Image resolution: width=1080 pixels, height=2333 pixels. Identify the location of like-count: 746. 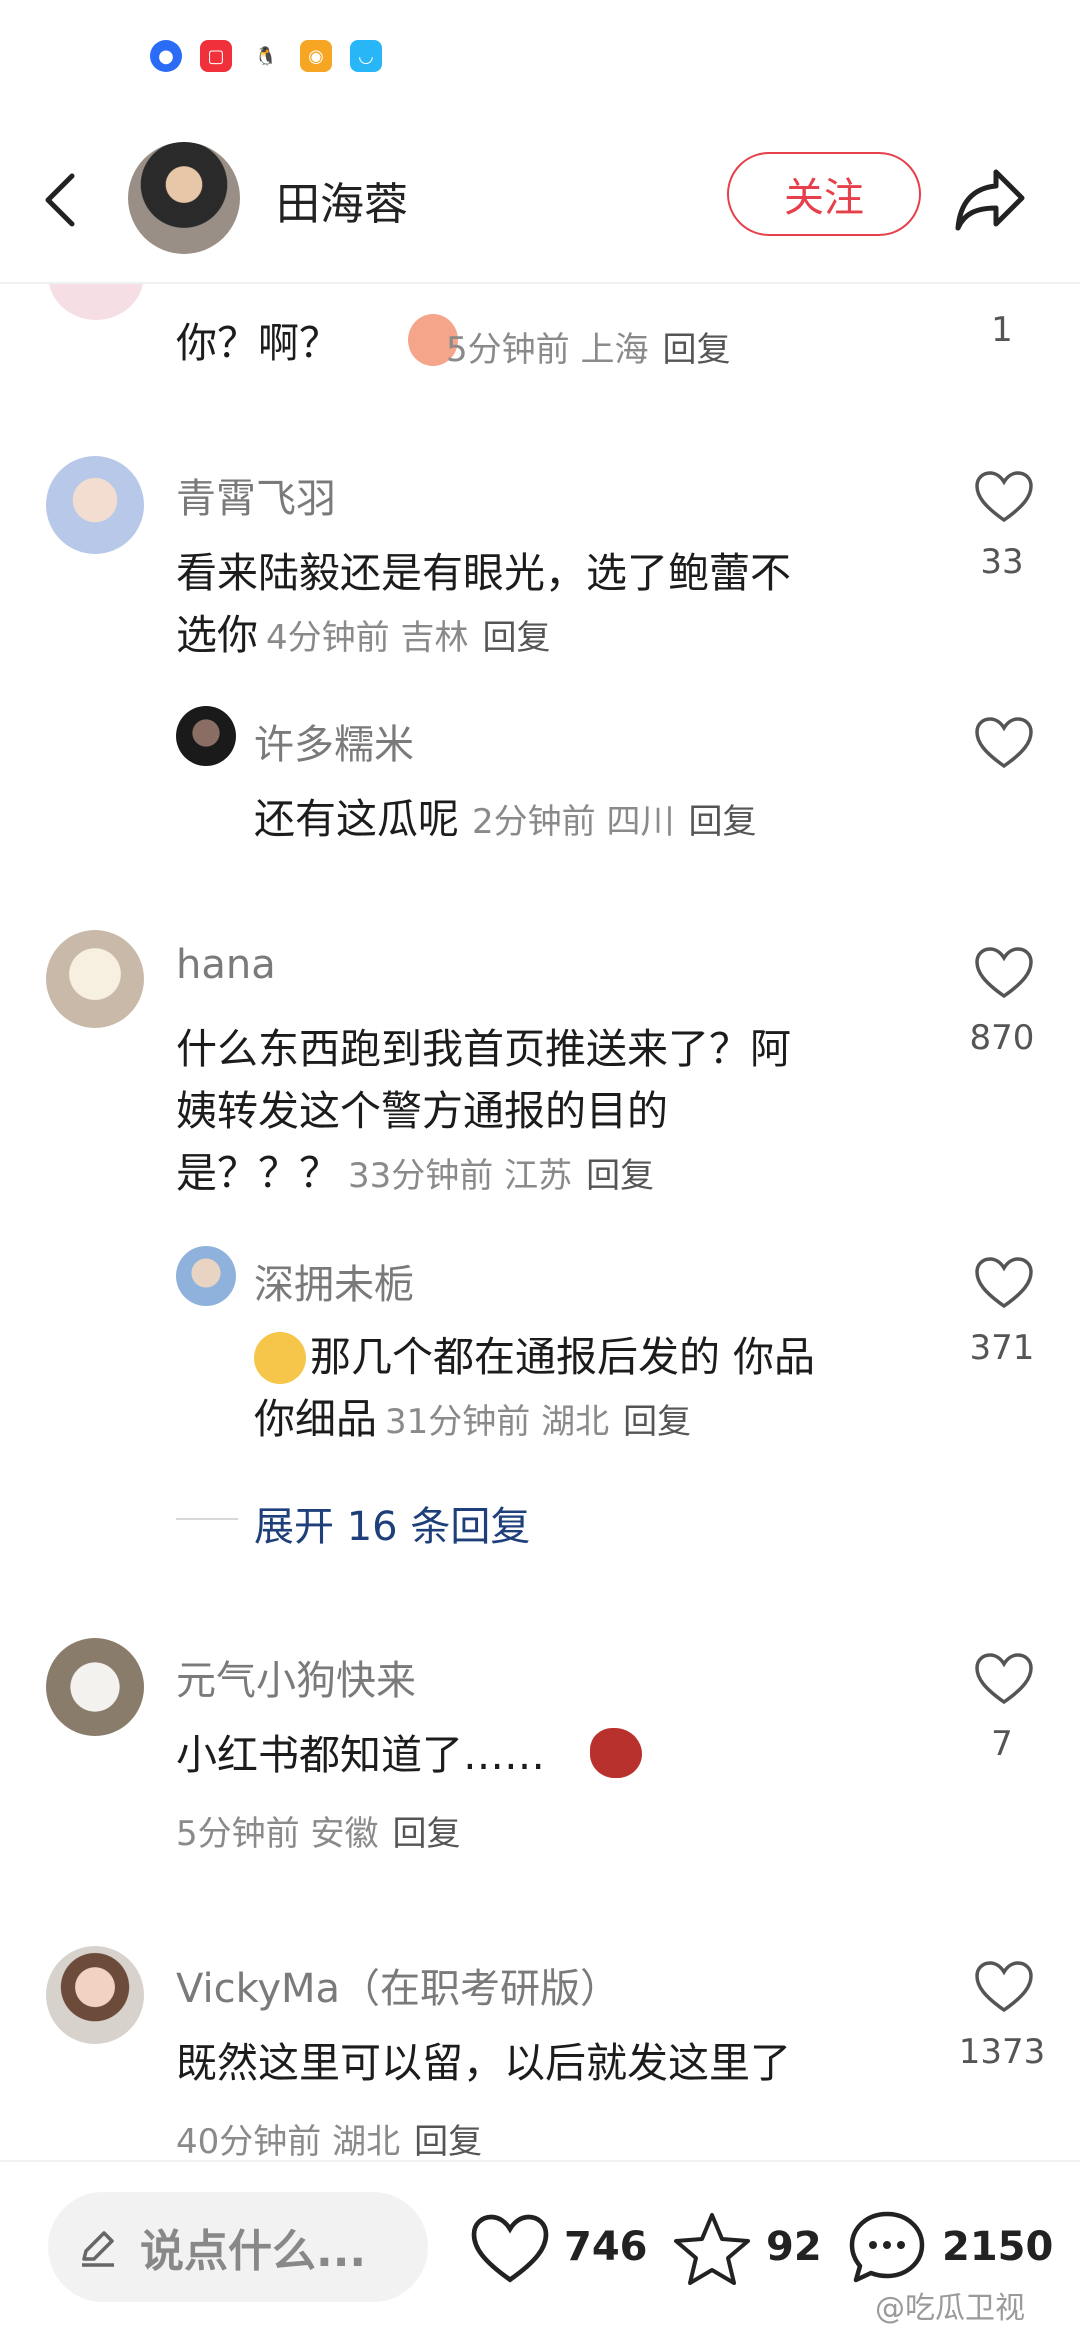
(606, 2247).